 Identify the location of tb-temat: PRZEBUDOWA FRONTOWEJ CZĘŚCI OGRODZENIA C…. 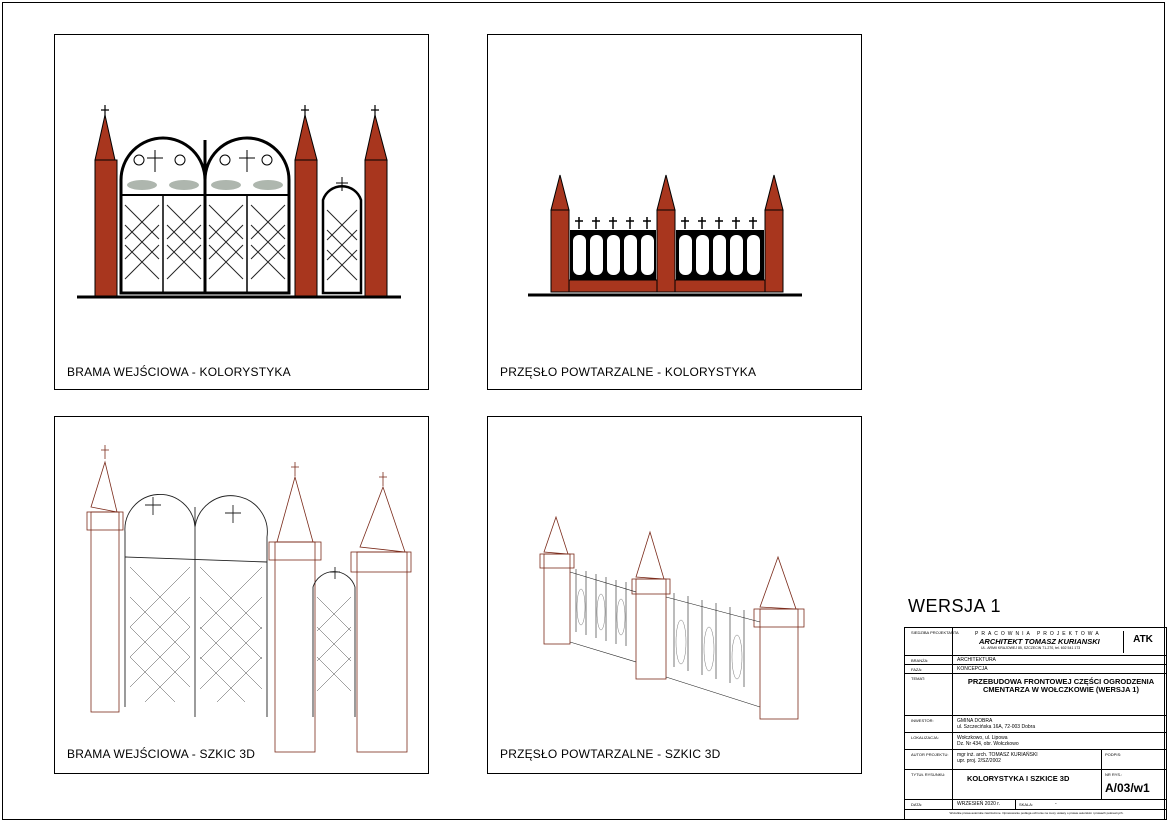
(1061, 685).